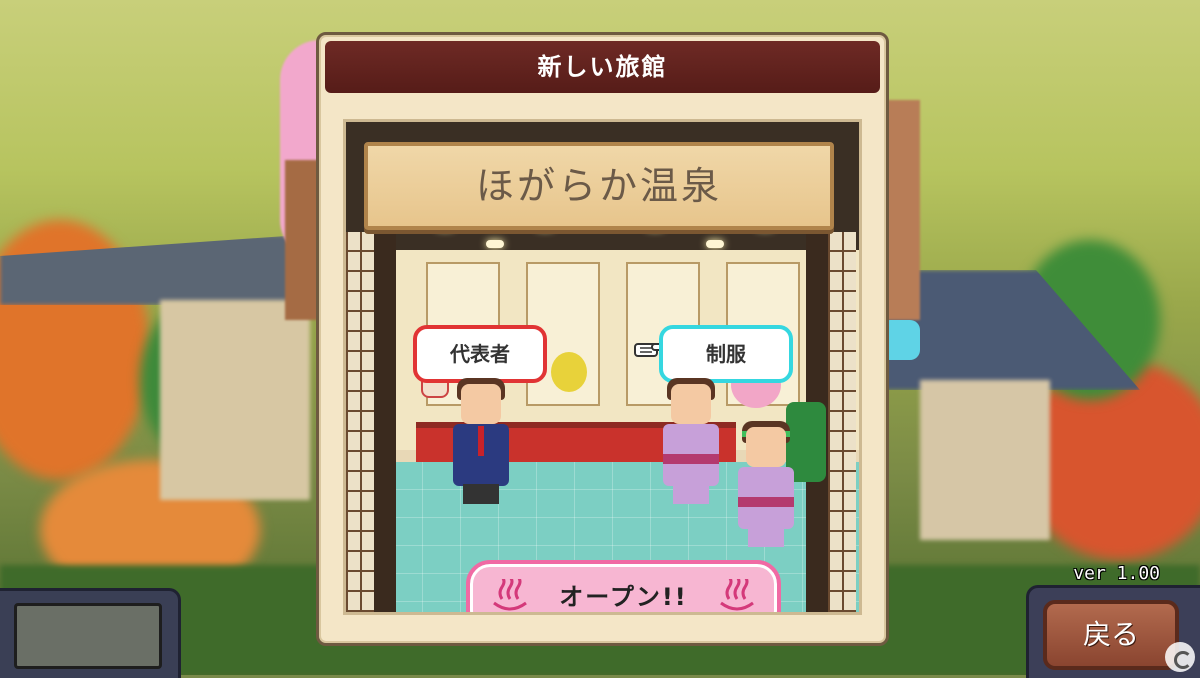 This screenshot has height=678, width=1200. I want to click on info-panel, so click(90, 633).